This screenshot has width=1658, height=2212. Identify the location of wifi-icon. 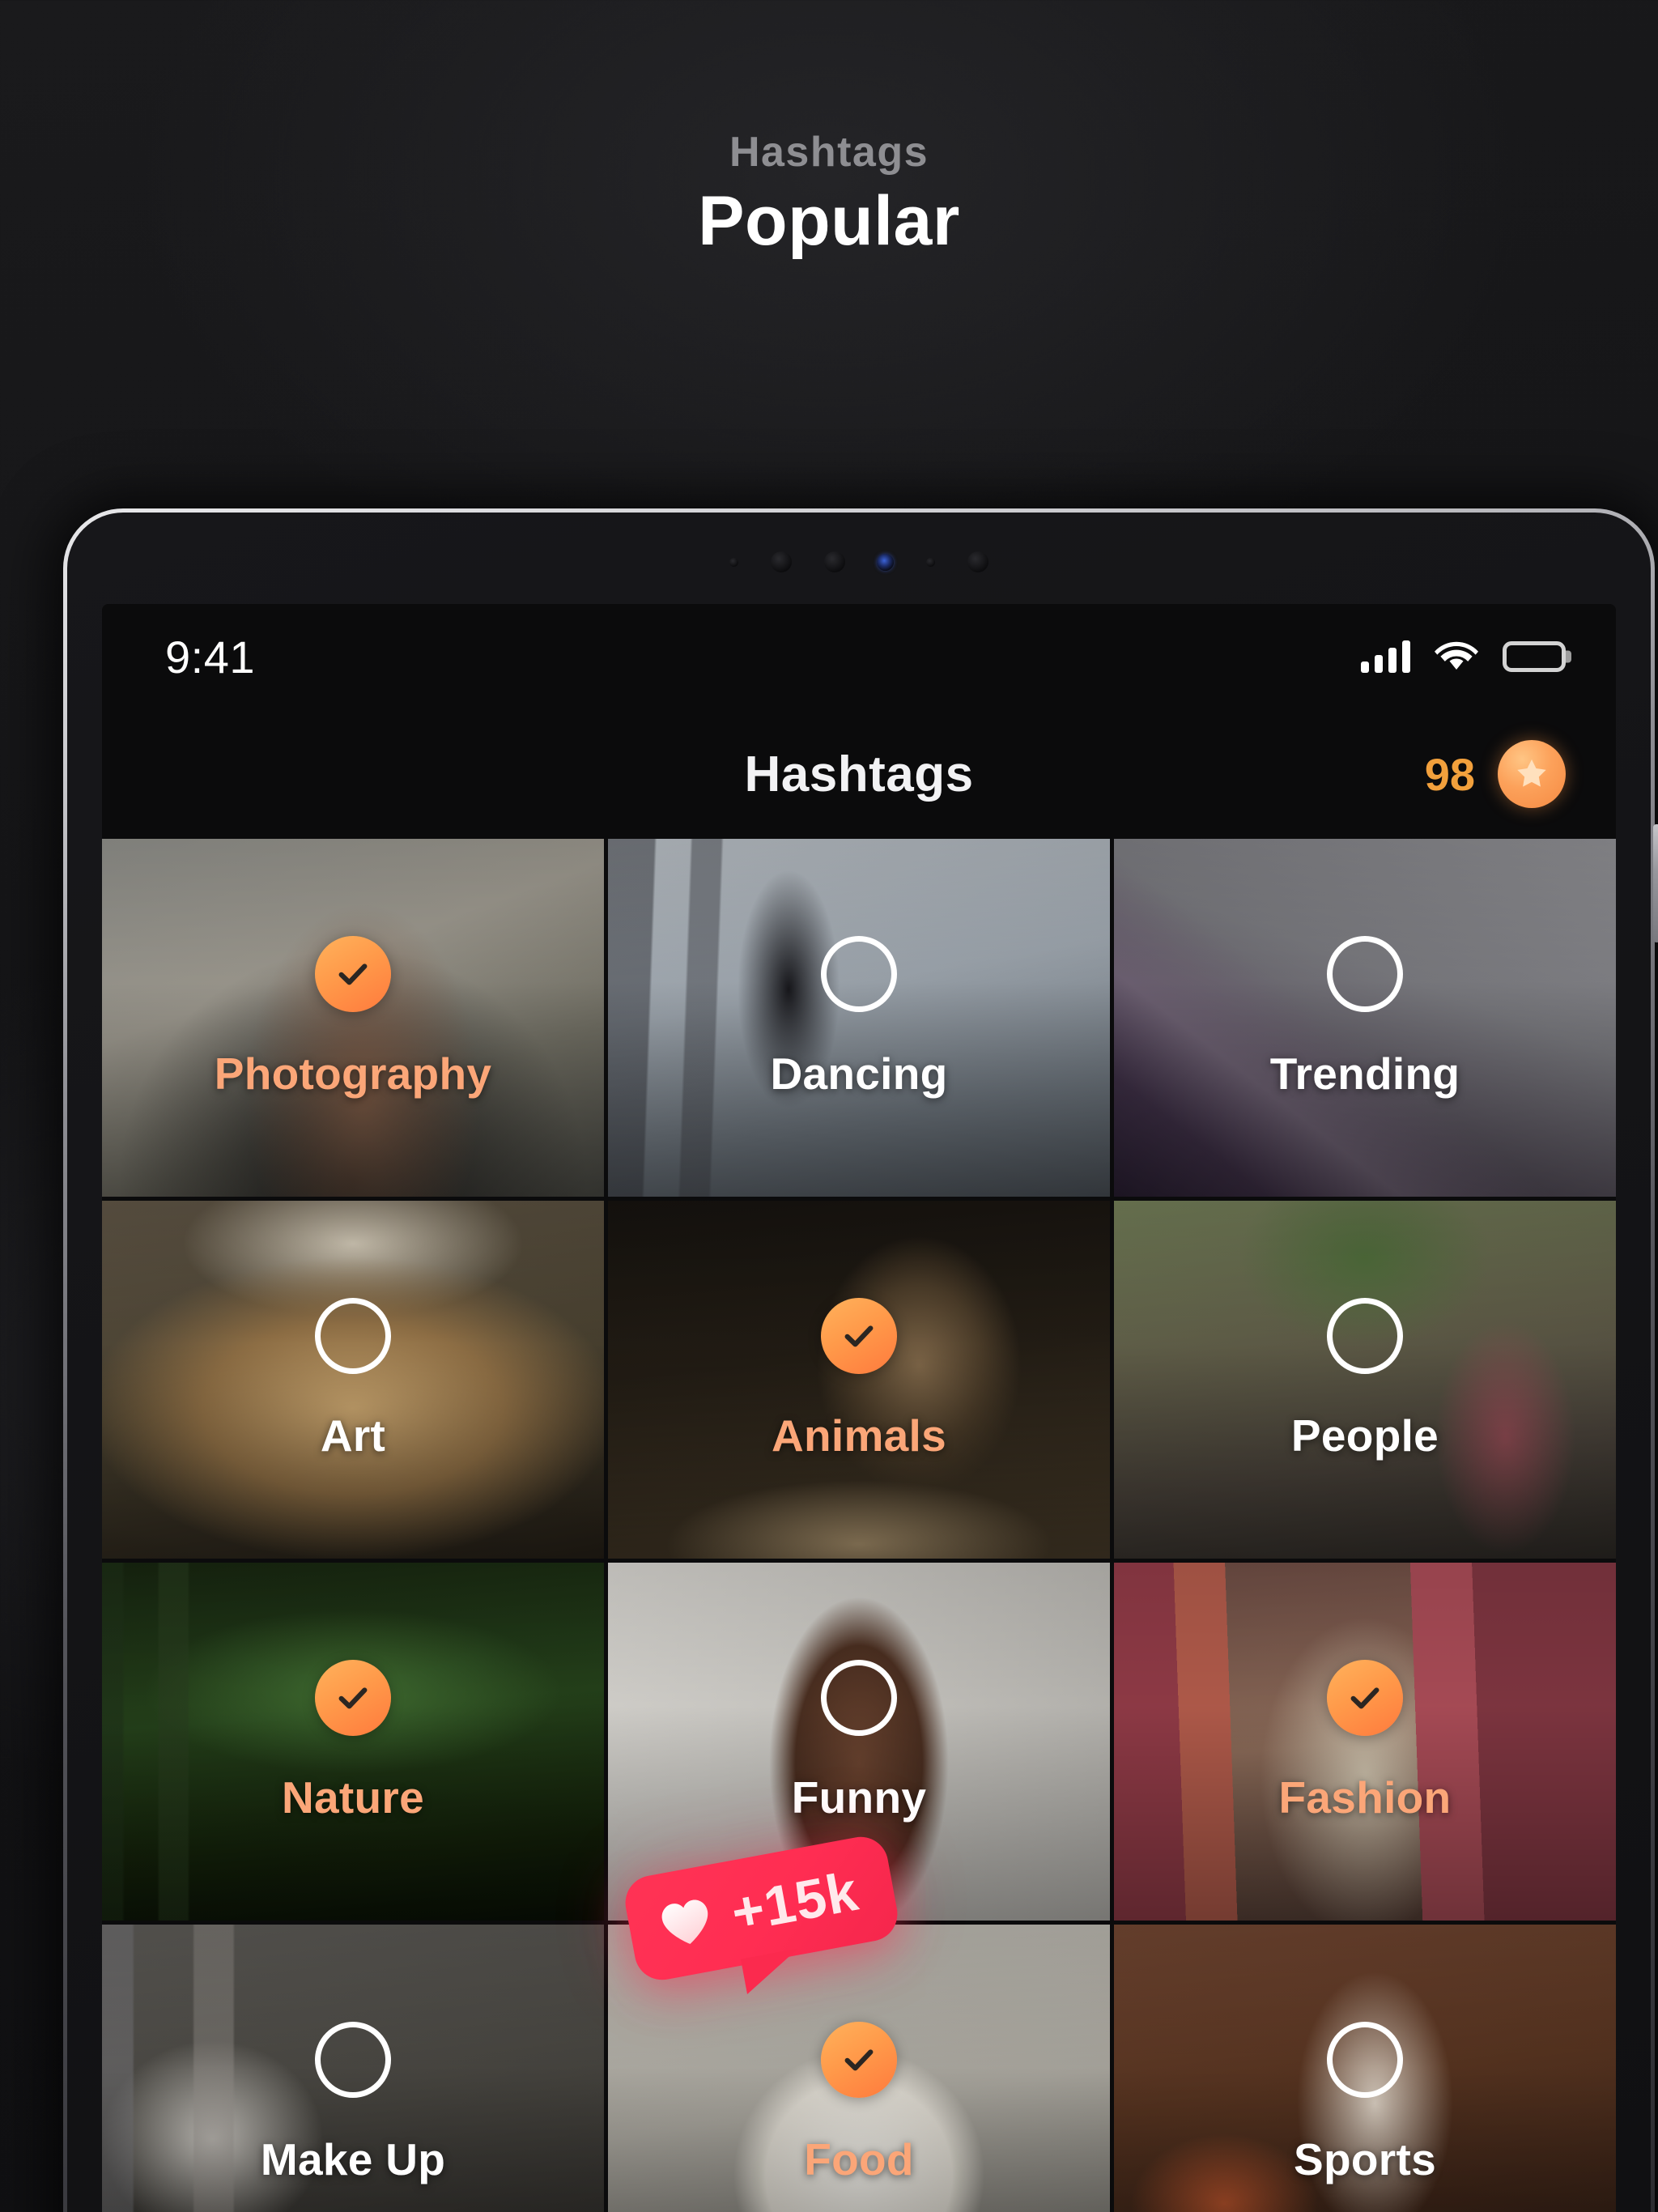
(1456, 657).